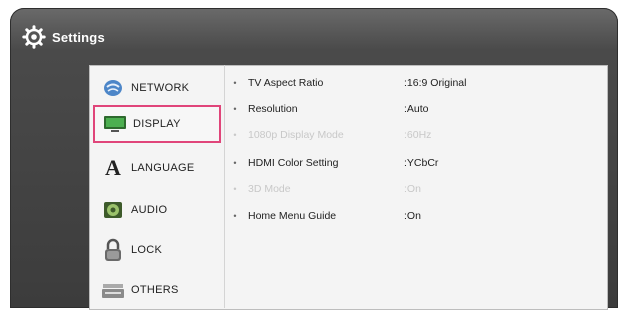 Image resolution: width=620 pixels, height=310 pixels. What do you see at coordinates (418, 135) in the screenshot?
I see `setting-value: :60Hz` at bounding box center [418, 135].